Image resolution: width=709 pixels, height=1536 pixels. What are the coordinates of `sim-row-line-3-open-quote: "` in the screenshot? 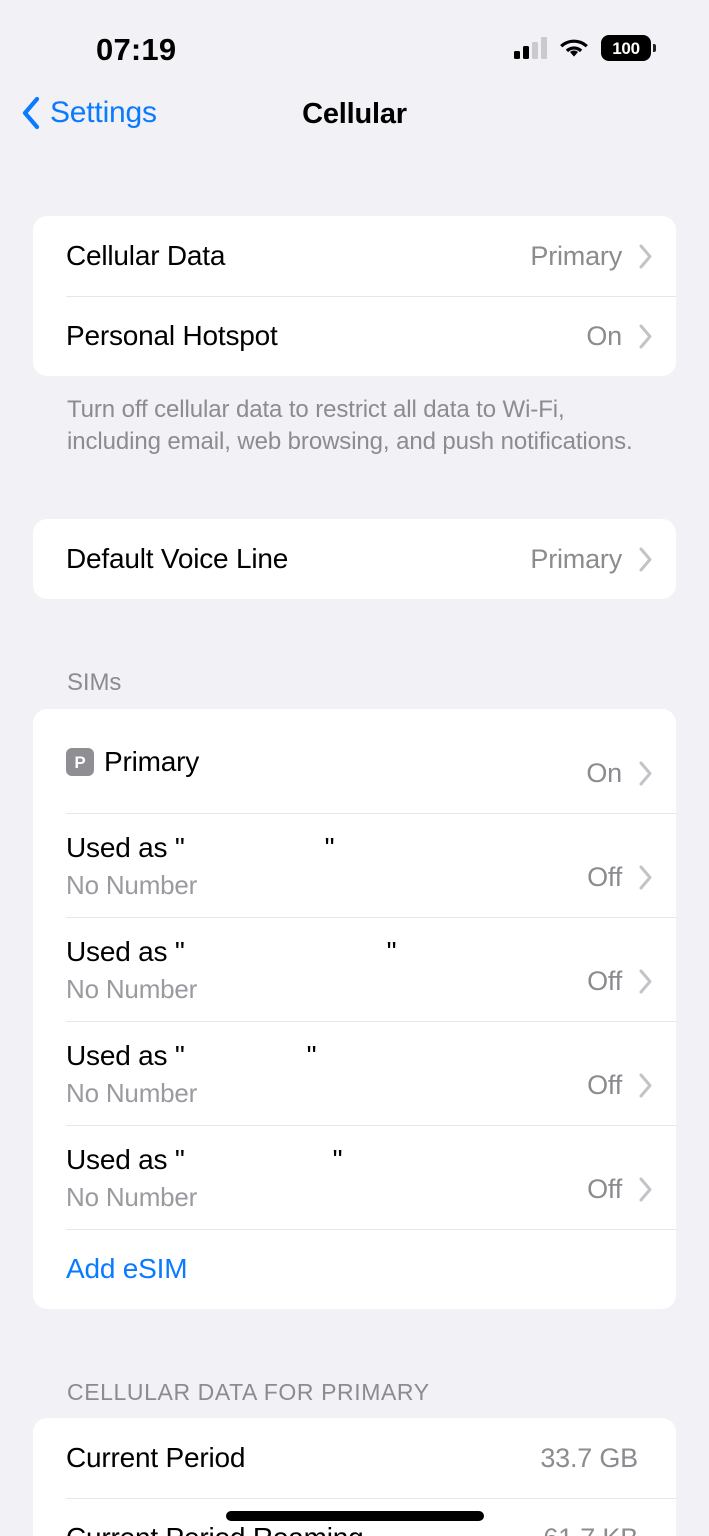 It's located at (179, 1055).